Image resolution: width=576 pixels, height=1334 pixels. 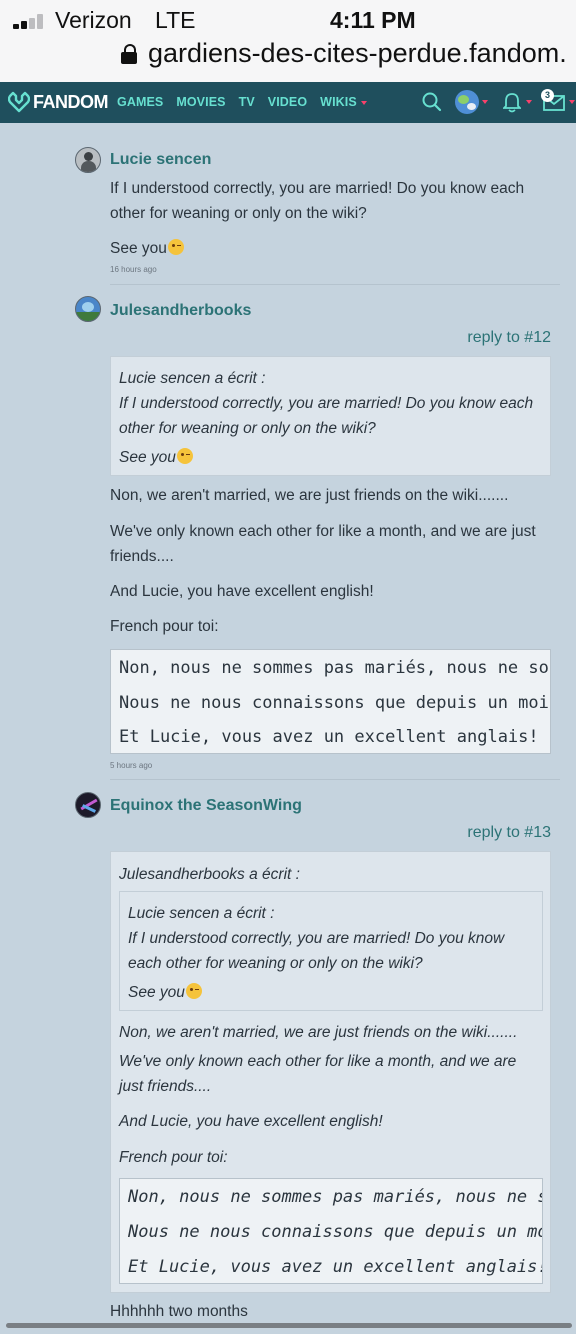 I want to click on nav-link-wikis: WIKIS, so click(x=343, y=102).